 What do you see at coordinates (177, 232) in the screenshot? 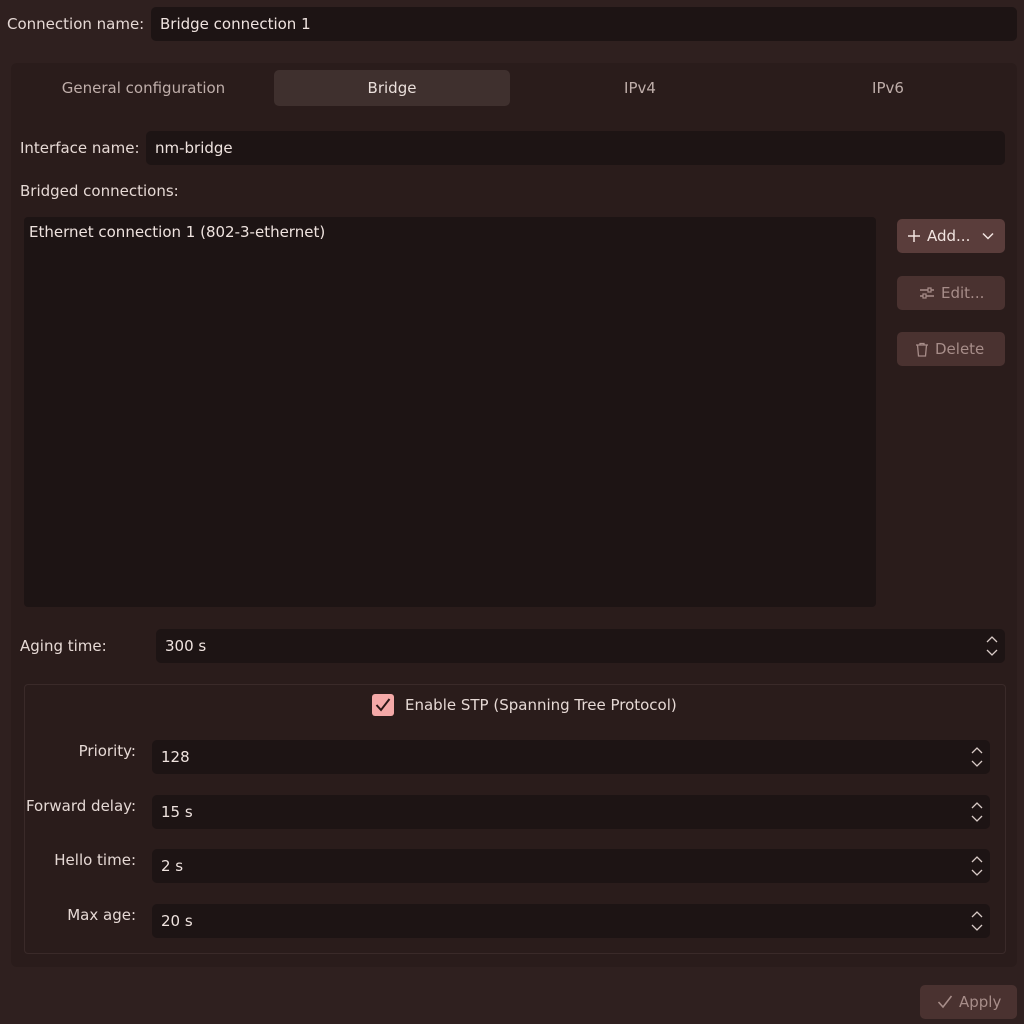
I see `list-item: Ethernet connection 1 (802-3-ethernet)` at bounding box center [177, 232].